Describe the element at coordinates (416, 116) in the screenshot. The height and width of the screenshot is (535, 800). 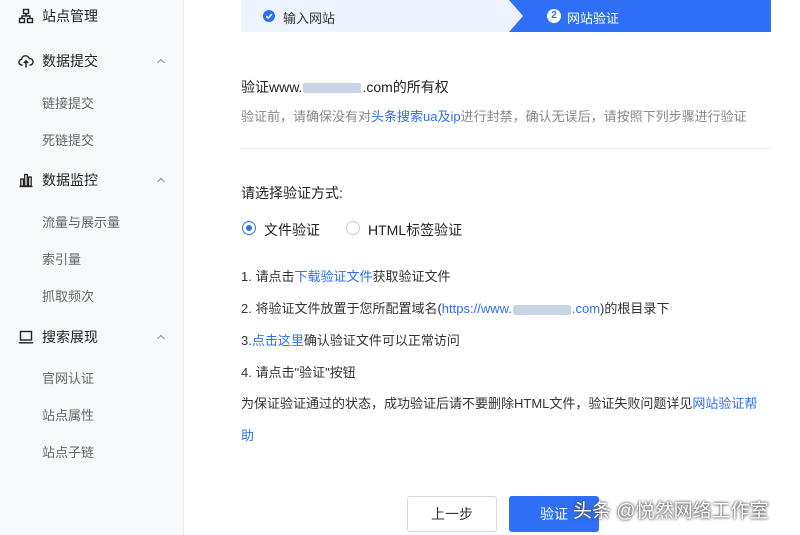
I see `ua-ip-link: 头条搜索ua及ip` at that location.